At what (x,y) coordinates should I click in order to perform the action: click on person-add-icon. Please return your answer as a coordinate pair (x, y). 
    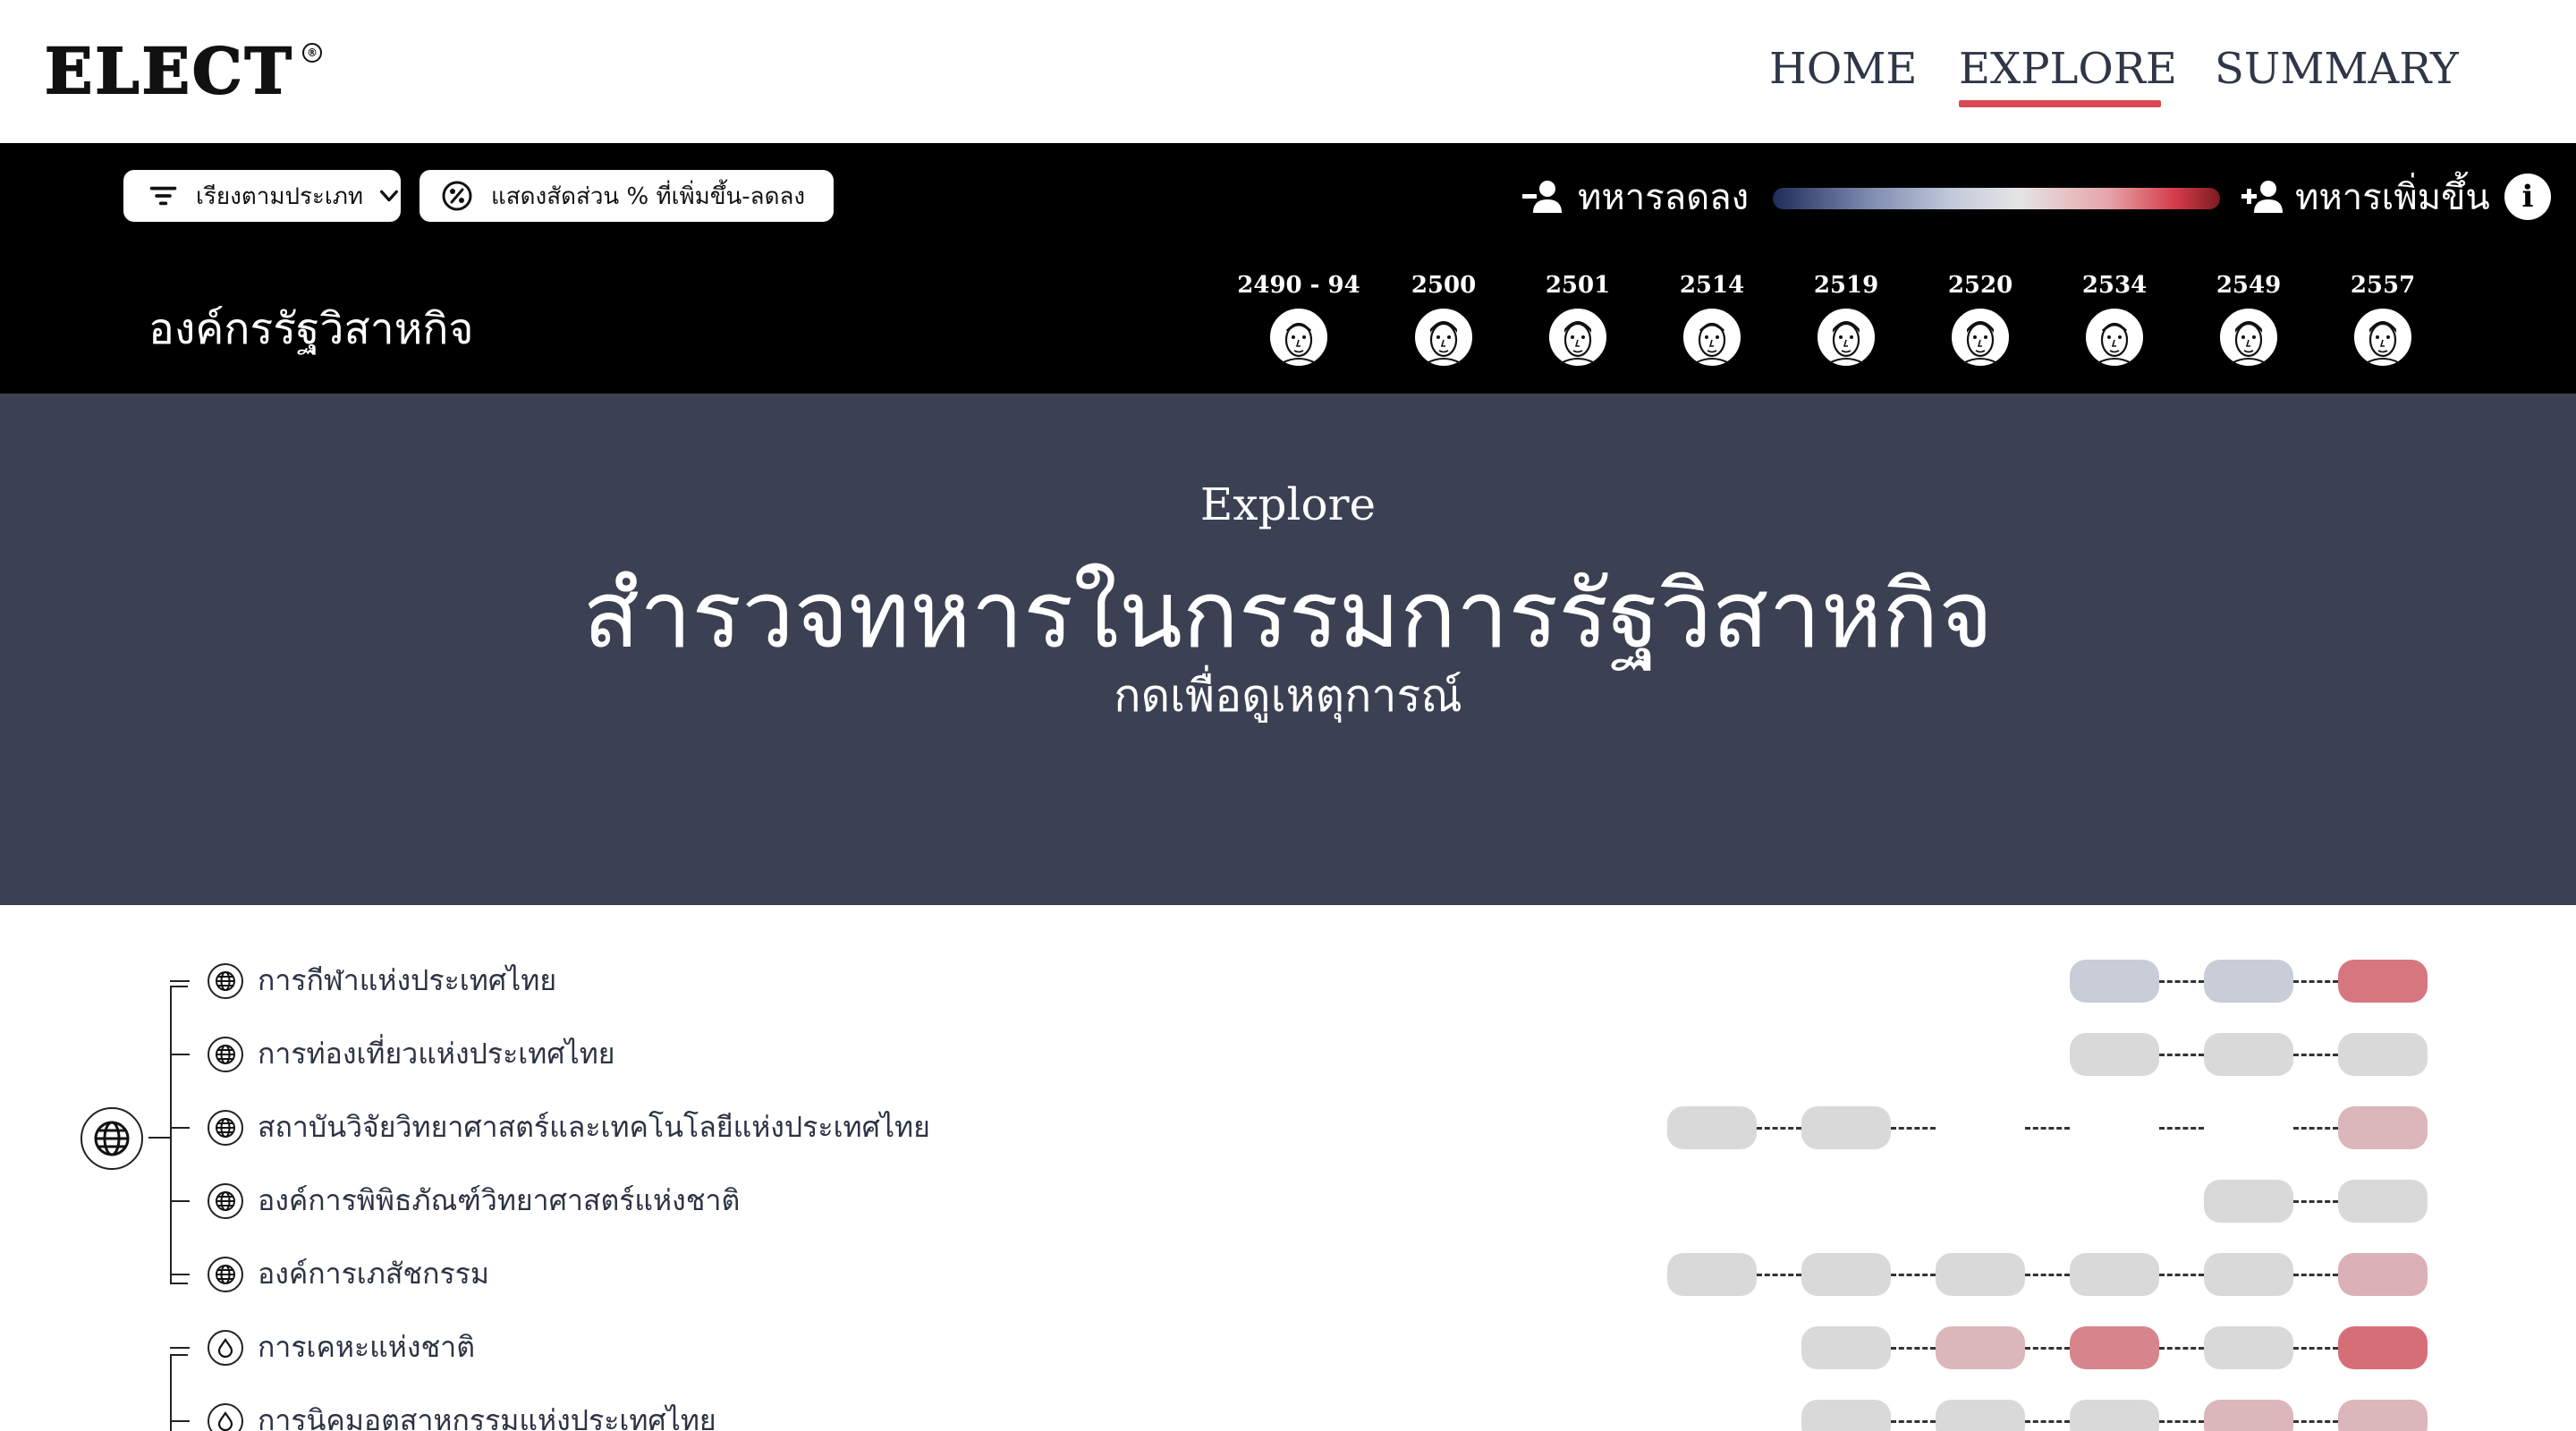
    Looking at the image, I should click on (2262, 197).